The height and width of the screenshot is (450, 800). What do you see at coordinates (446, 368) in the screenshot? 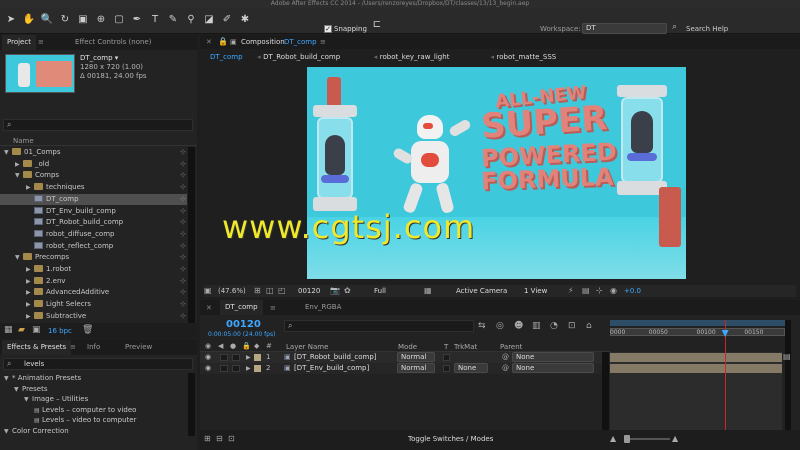
I see `preserve-transparency-checkbox` at bounding box center [446, 368].